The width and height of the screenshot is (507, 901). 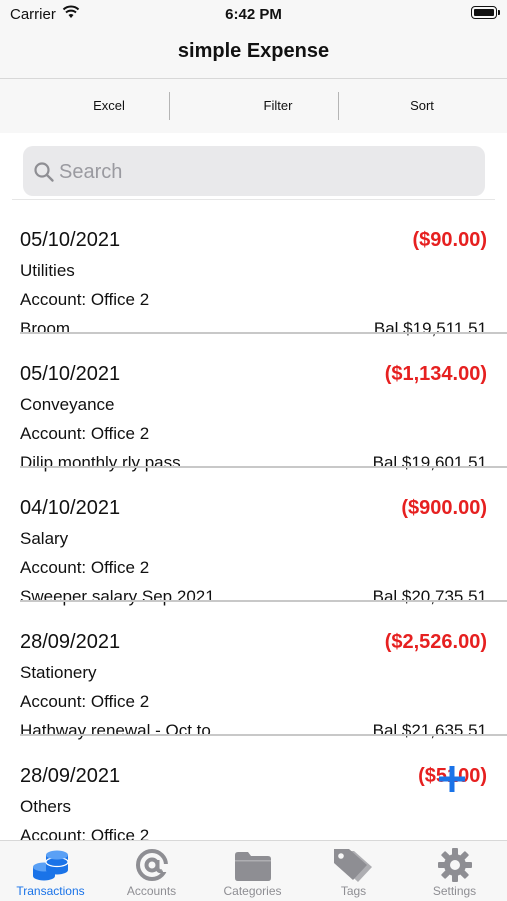 What do you see at coordinates (353, 891) in the screenshot?
I see `tab-label: Tags` at bounding box center [353, 891].